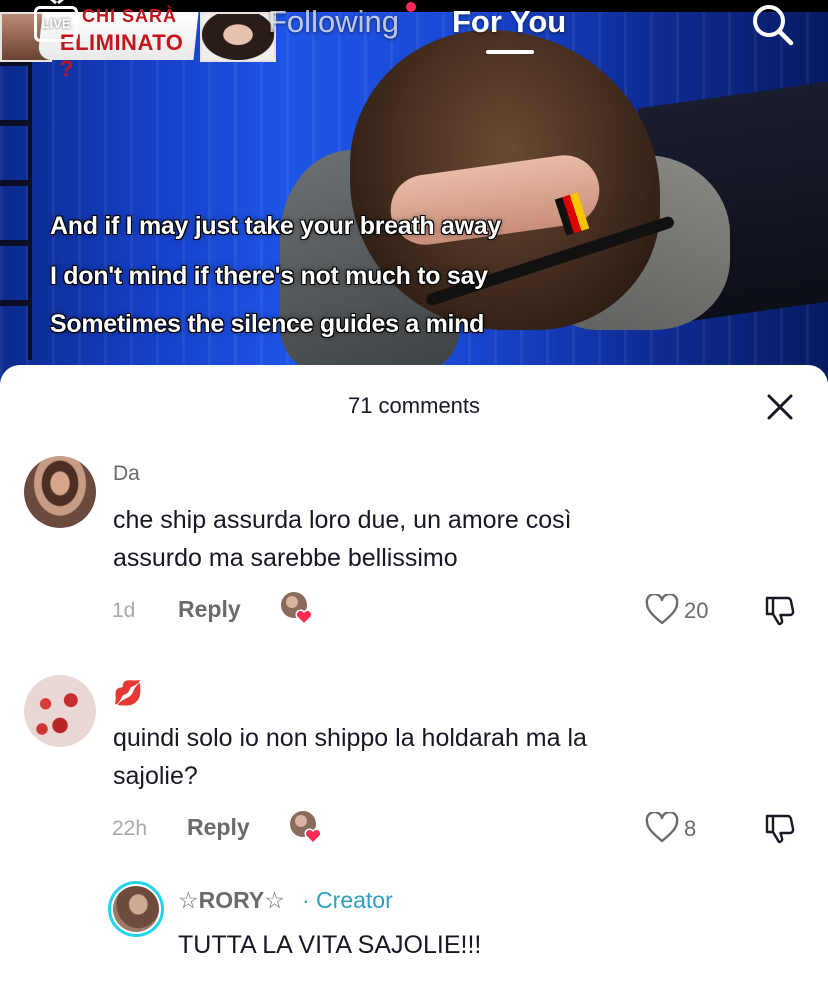 This screenshot has width=828, height=982. Describe the element at coordinates (509, 22) in the screenshot. I see `tab-for-you: For You` at that location.